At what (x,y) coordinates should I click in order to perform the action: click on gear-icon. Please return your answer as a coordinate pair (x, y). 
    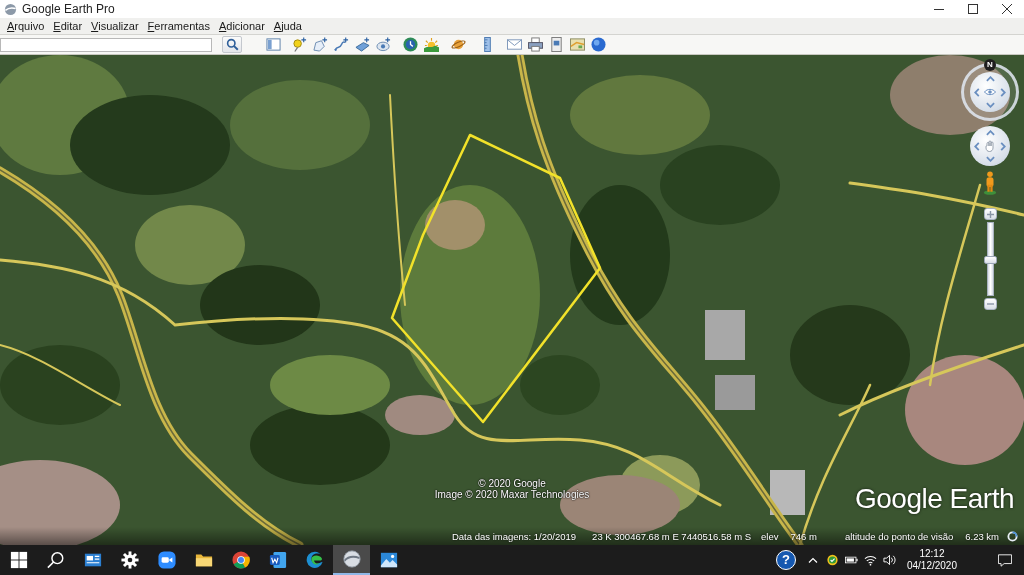
    Looking at the image, I should click on (129, 560).